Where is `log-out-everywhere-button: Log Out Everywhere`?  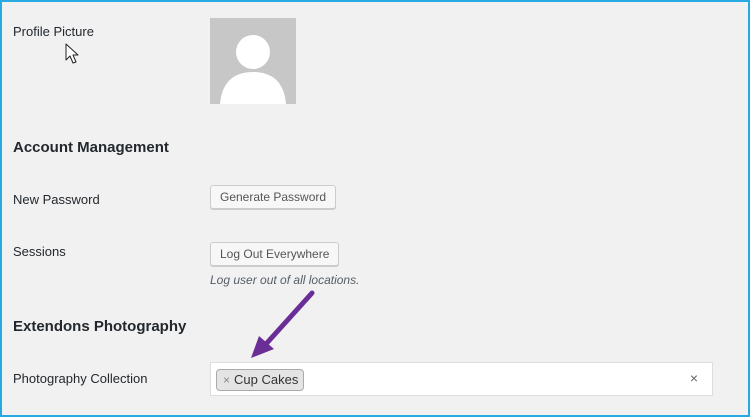 log-out-everywhere-button: Log Out Everywhere is located at coordinates (275, 254).